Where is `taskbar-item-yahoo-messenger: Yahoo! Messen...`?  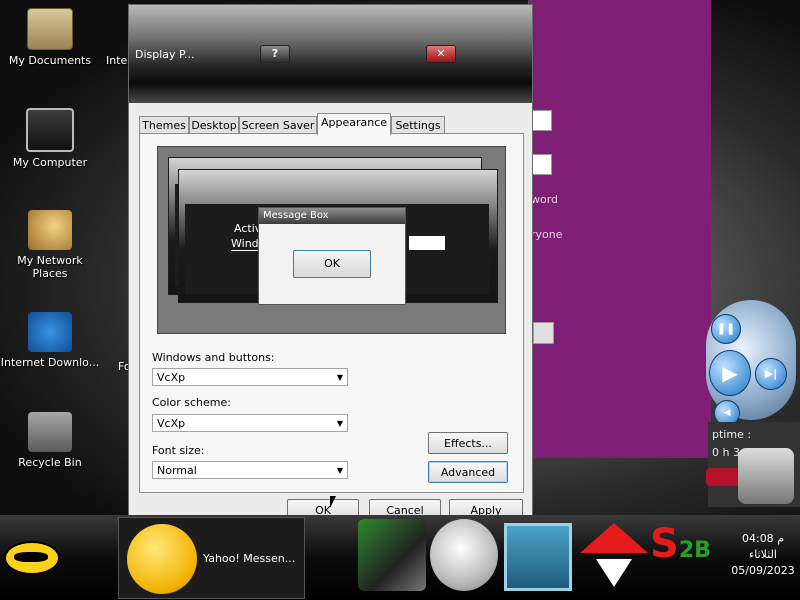
taskbar-item-yahoo-messenger: Yahoo! Messen... is located at coordinates (211, 558).